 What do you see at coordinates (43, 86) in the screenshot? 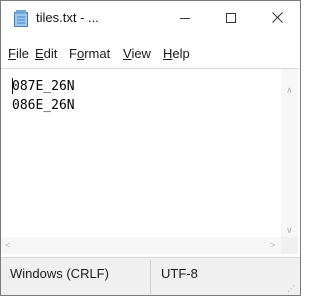
I see `text-line: 087E_26N` at bounding box center [43, 86].